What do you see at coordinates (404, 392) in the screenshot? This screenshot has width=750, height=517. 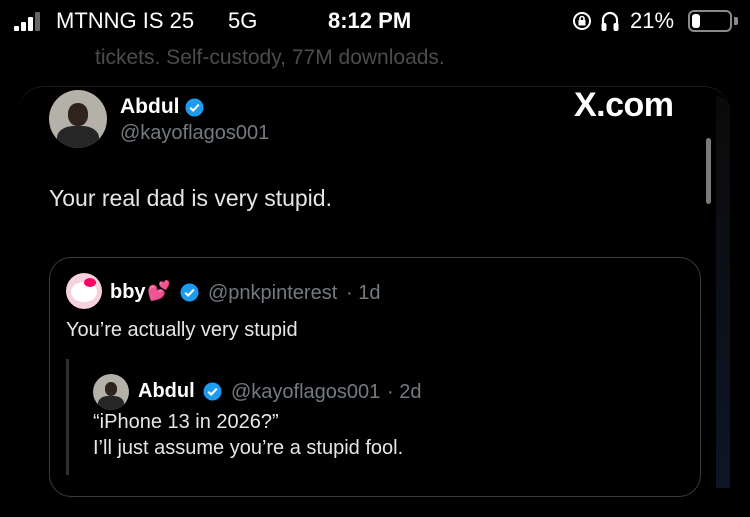 I see `nested-timestamp: · 2d` at bounding box center [404, 392].